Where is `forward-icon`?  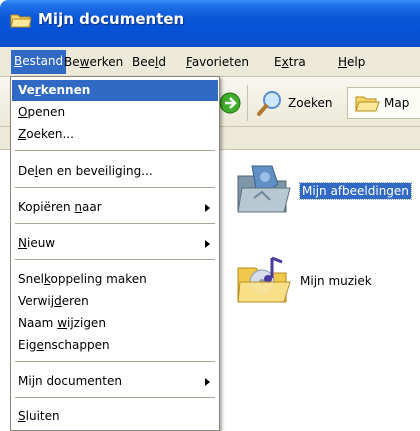 forward-icon is located at coordinates (230, 103).